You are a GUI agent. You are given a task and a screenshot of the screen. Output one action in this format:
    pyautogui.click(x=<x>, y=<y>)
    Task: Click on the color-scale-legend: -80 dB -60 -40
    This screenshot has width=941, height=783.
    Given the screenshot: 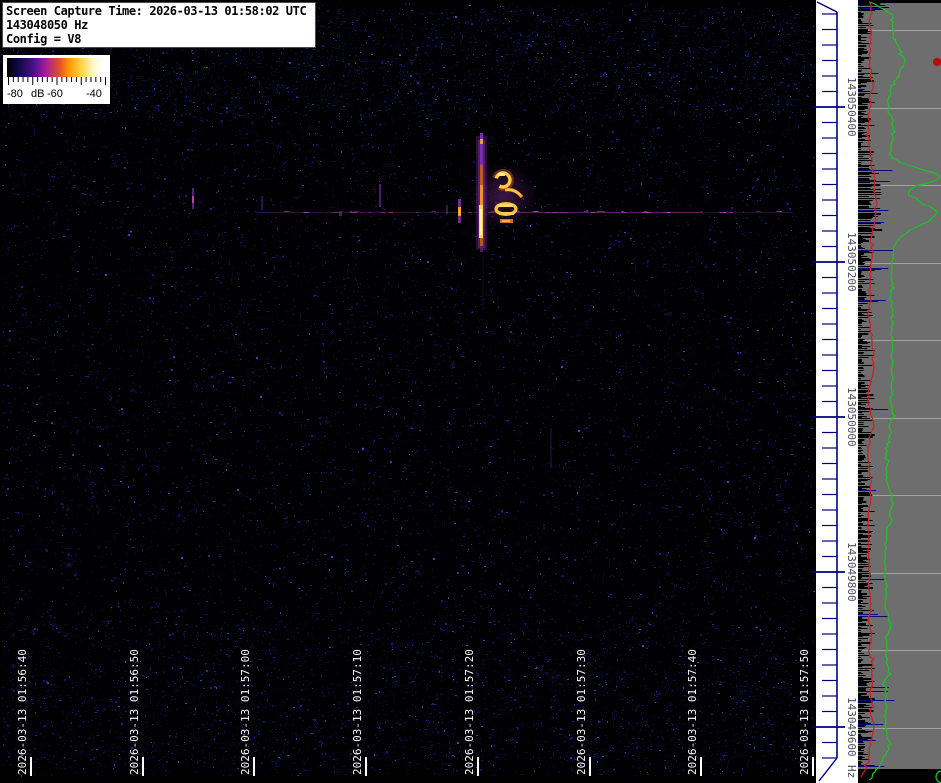 What is the action you would take?
    pyautogui.click(x=56, y=79)
    